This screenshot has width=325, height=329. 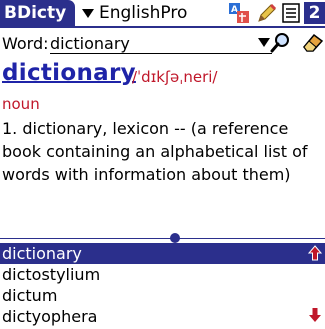 I want to click on page-number: 2, so click(x=314, y=13).